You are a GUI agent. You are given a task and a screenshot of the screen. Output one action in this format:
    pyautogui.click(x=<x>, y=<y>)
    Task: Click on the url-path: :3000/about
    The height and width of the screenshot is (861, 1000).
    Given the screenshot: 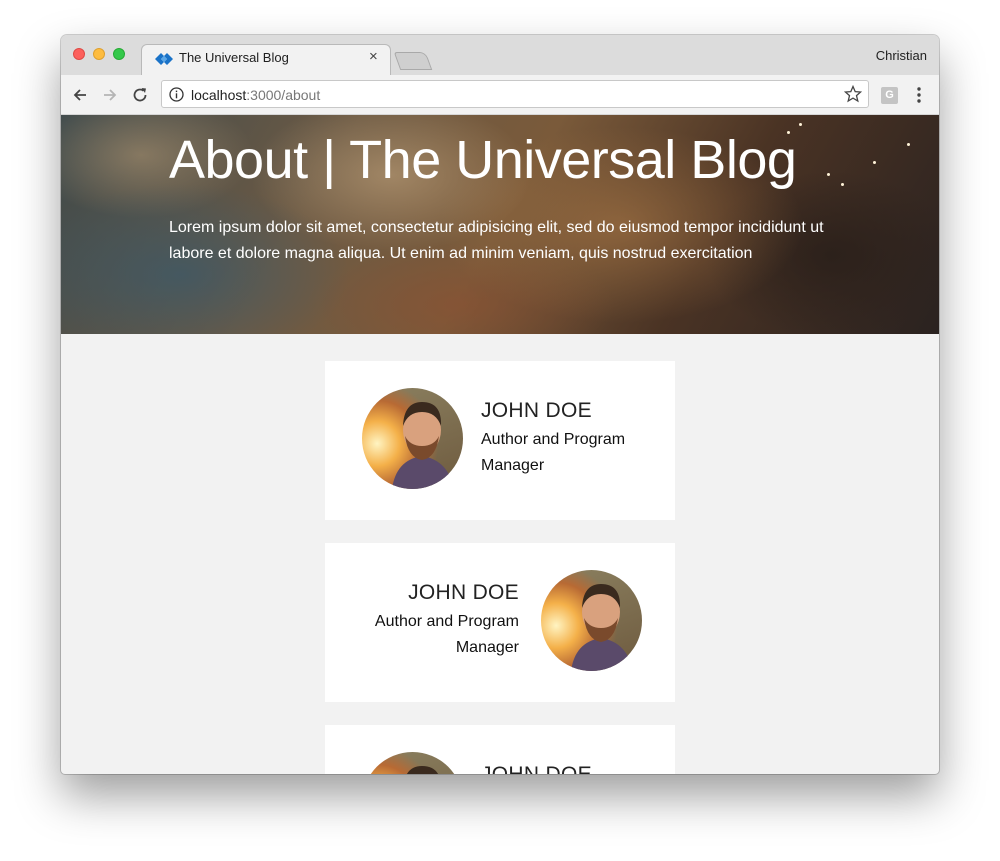 What is the action you would take?
    pyautogui.click(x=283, y=95)
    